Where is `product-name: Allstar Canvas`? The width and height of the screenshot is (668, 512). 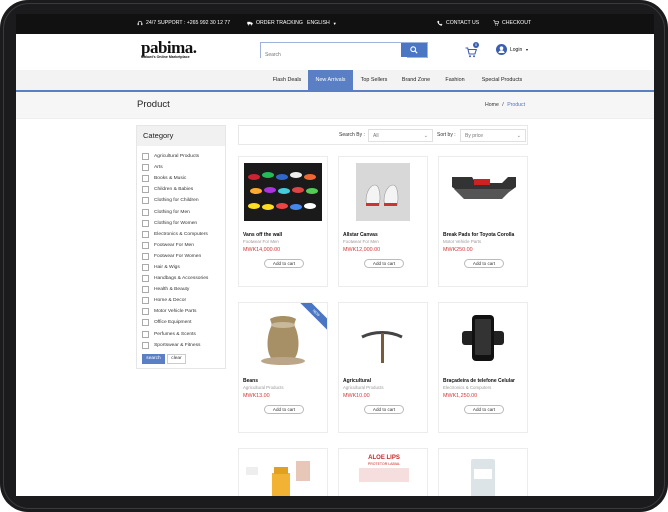
product-name: Allstar Canvas is located at coordinates (360, 235).